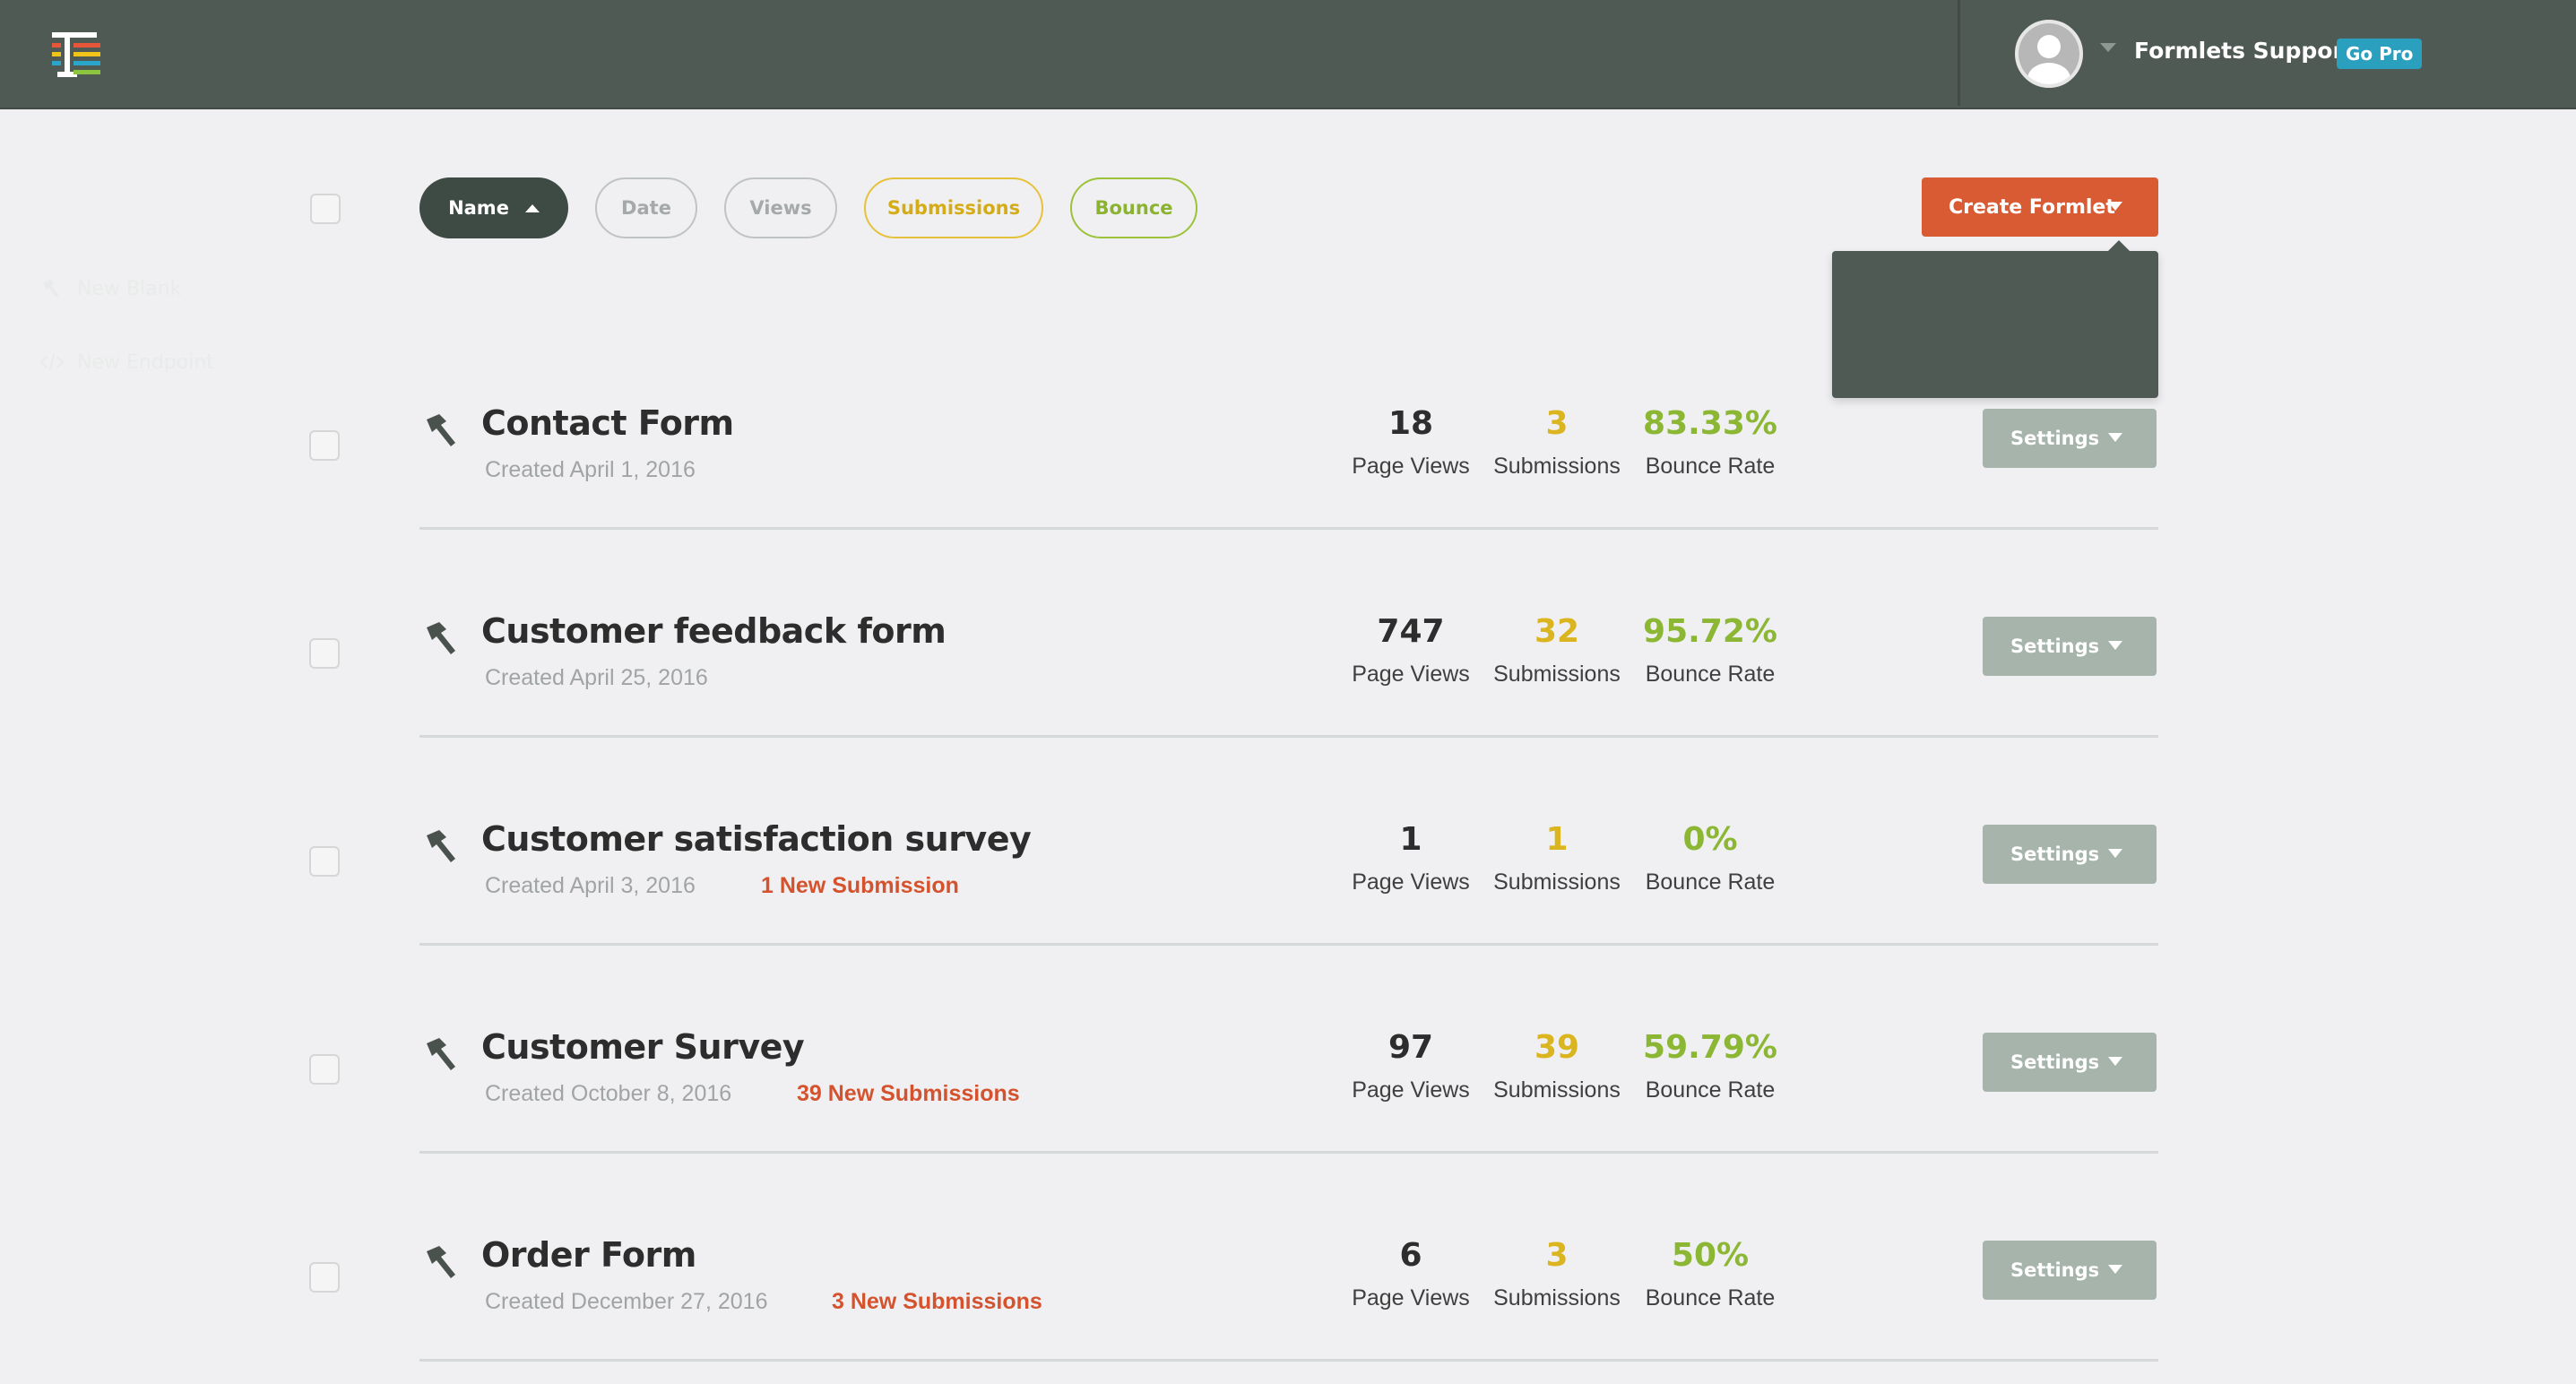 Image resolution: width=2576 pixels, height=1384 pixels. Describe the element at coordinates (1288, 54) in the screenshot. I see `top-bar: Formlets Support Go Pro` at that location.